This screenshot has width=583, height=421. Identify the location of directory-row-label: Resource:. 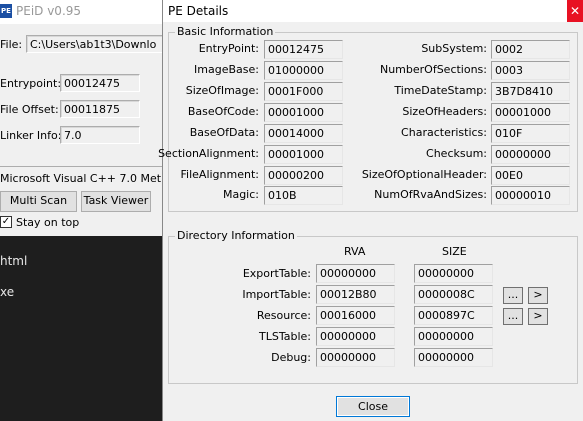
(283, 315).